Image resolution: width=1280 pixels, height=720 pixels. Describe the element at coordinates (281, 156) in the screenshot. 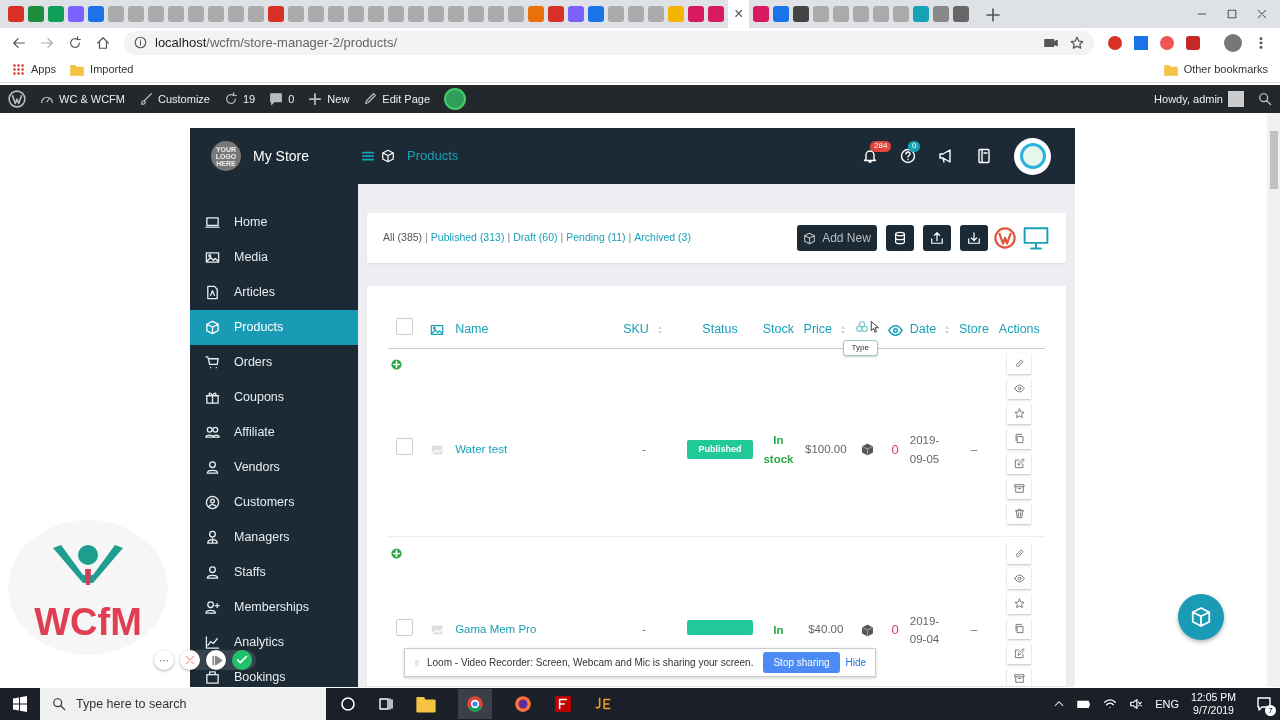

I see `store-name: My Store` at that location.